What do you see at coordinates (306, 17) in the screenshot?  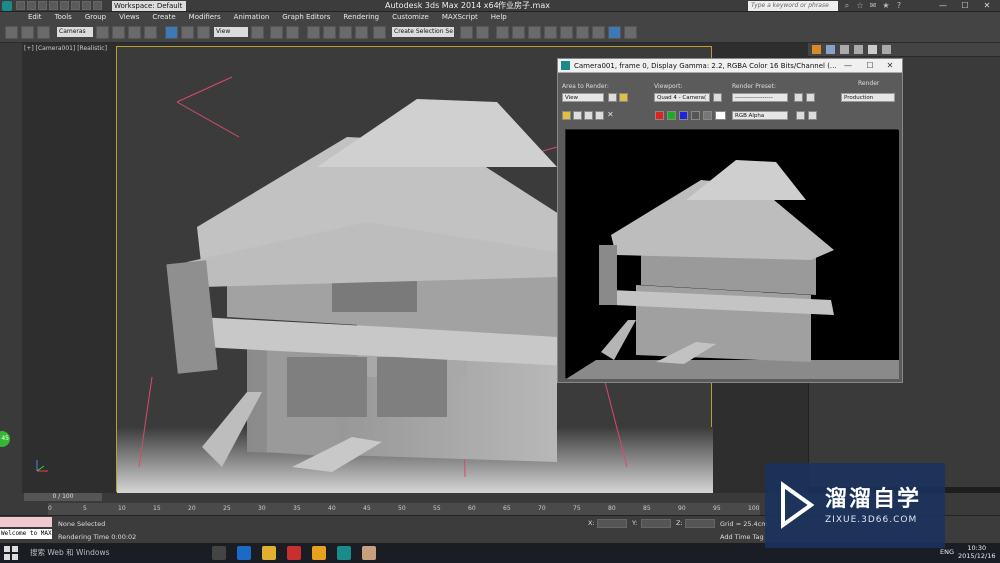 I see `menu-graph-editors: Graph Editors` at bounding box center [306, 17].